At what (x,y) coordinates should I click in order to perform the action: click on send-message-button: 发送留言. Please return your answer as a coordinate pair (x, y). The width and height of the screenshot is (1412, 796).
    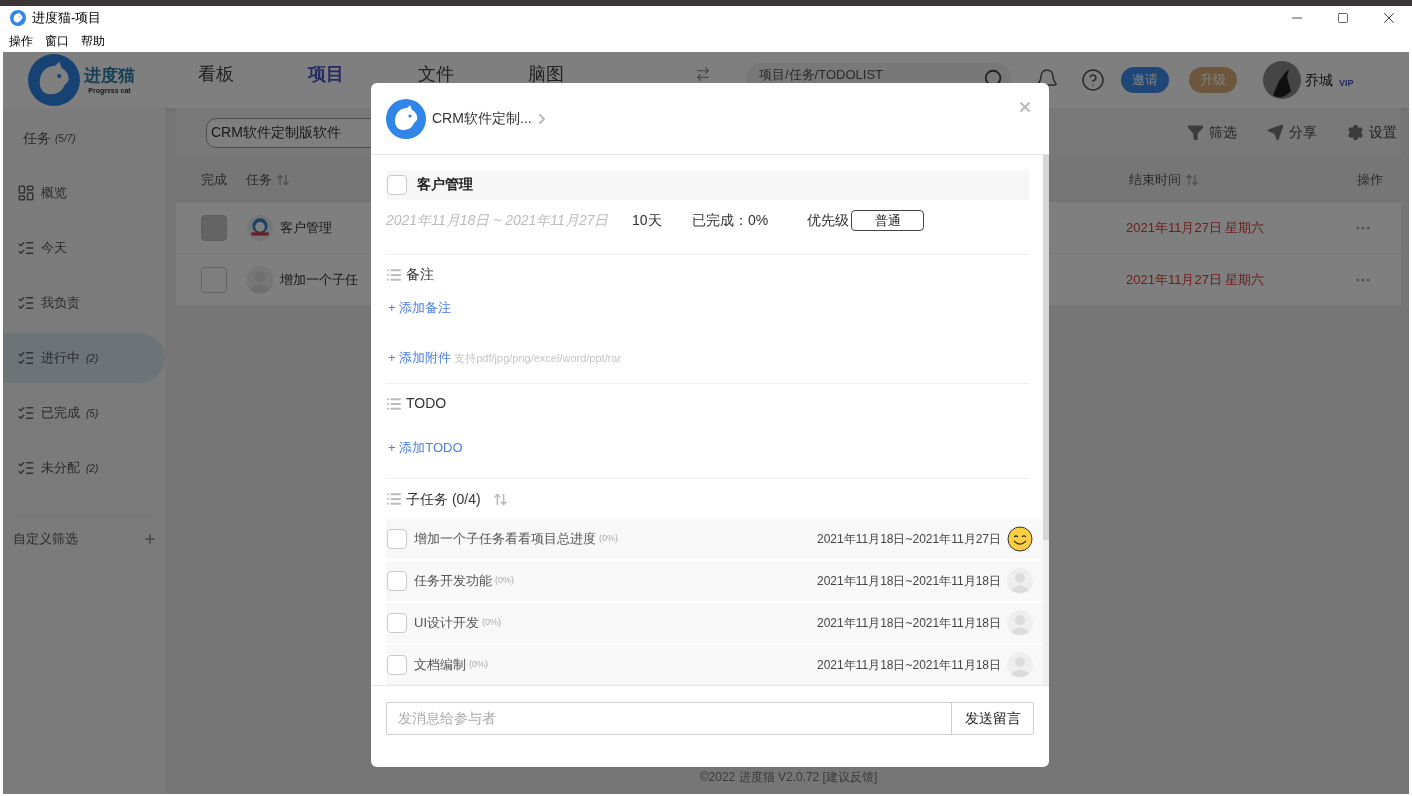
    Looking at the image, I should click on (992, 718).